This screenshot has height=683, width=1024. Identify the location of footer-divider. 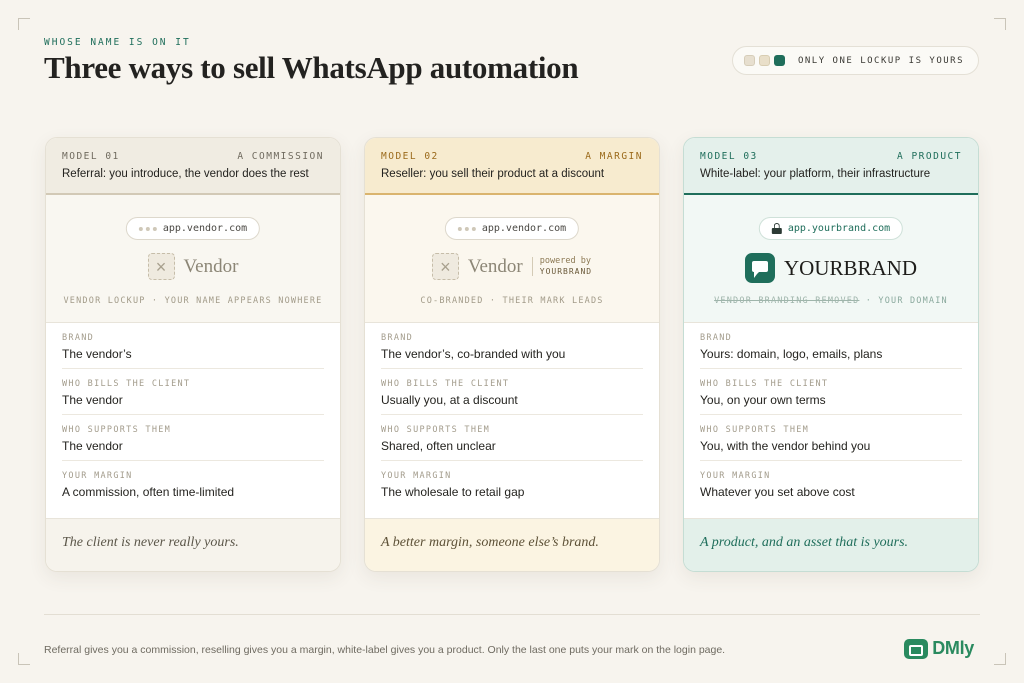
(512, 614).